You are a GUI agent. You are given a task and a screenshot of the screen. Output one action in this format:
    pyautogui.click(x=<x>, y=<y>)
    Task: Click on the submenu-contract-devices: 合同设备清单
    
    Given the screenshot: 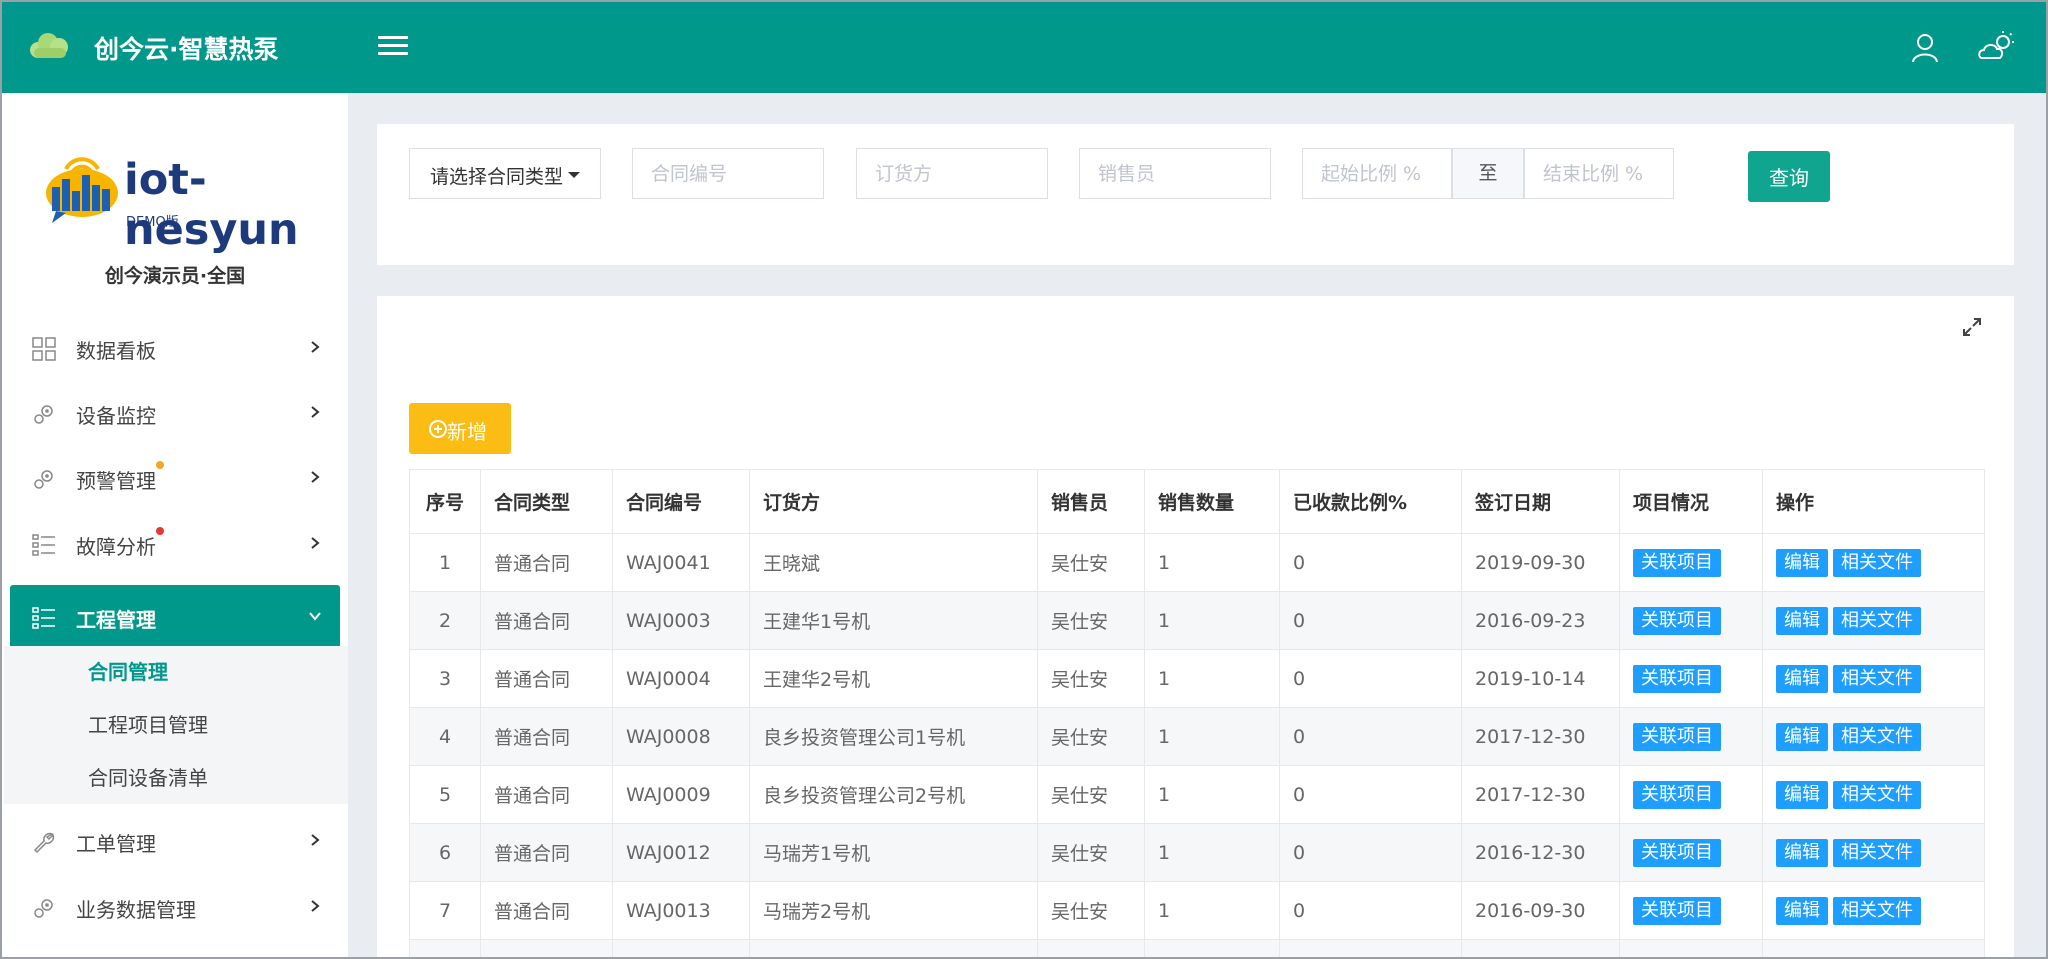 What is the action you would take?
    pyautogui.click(x=148, y=776)
    